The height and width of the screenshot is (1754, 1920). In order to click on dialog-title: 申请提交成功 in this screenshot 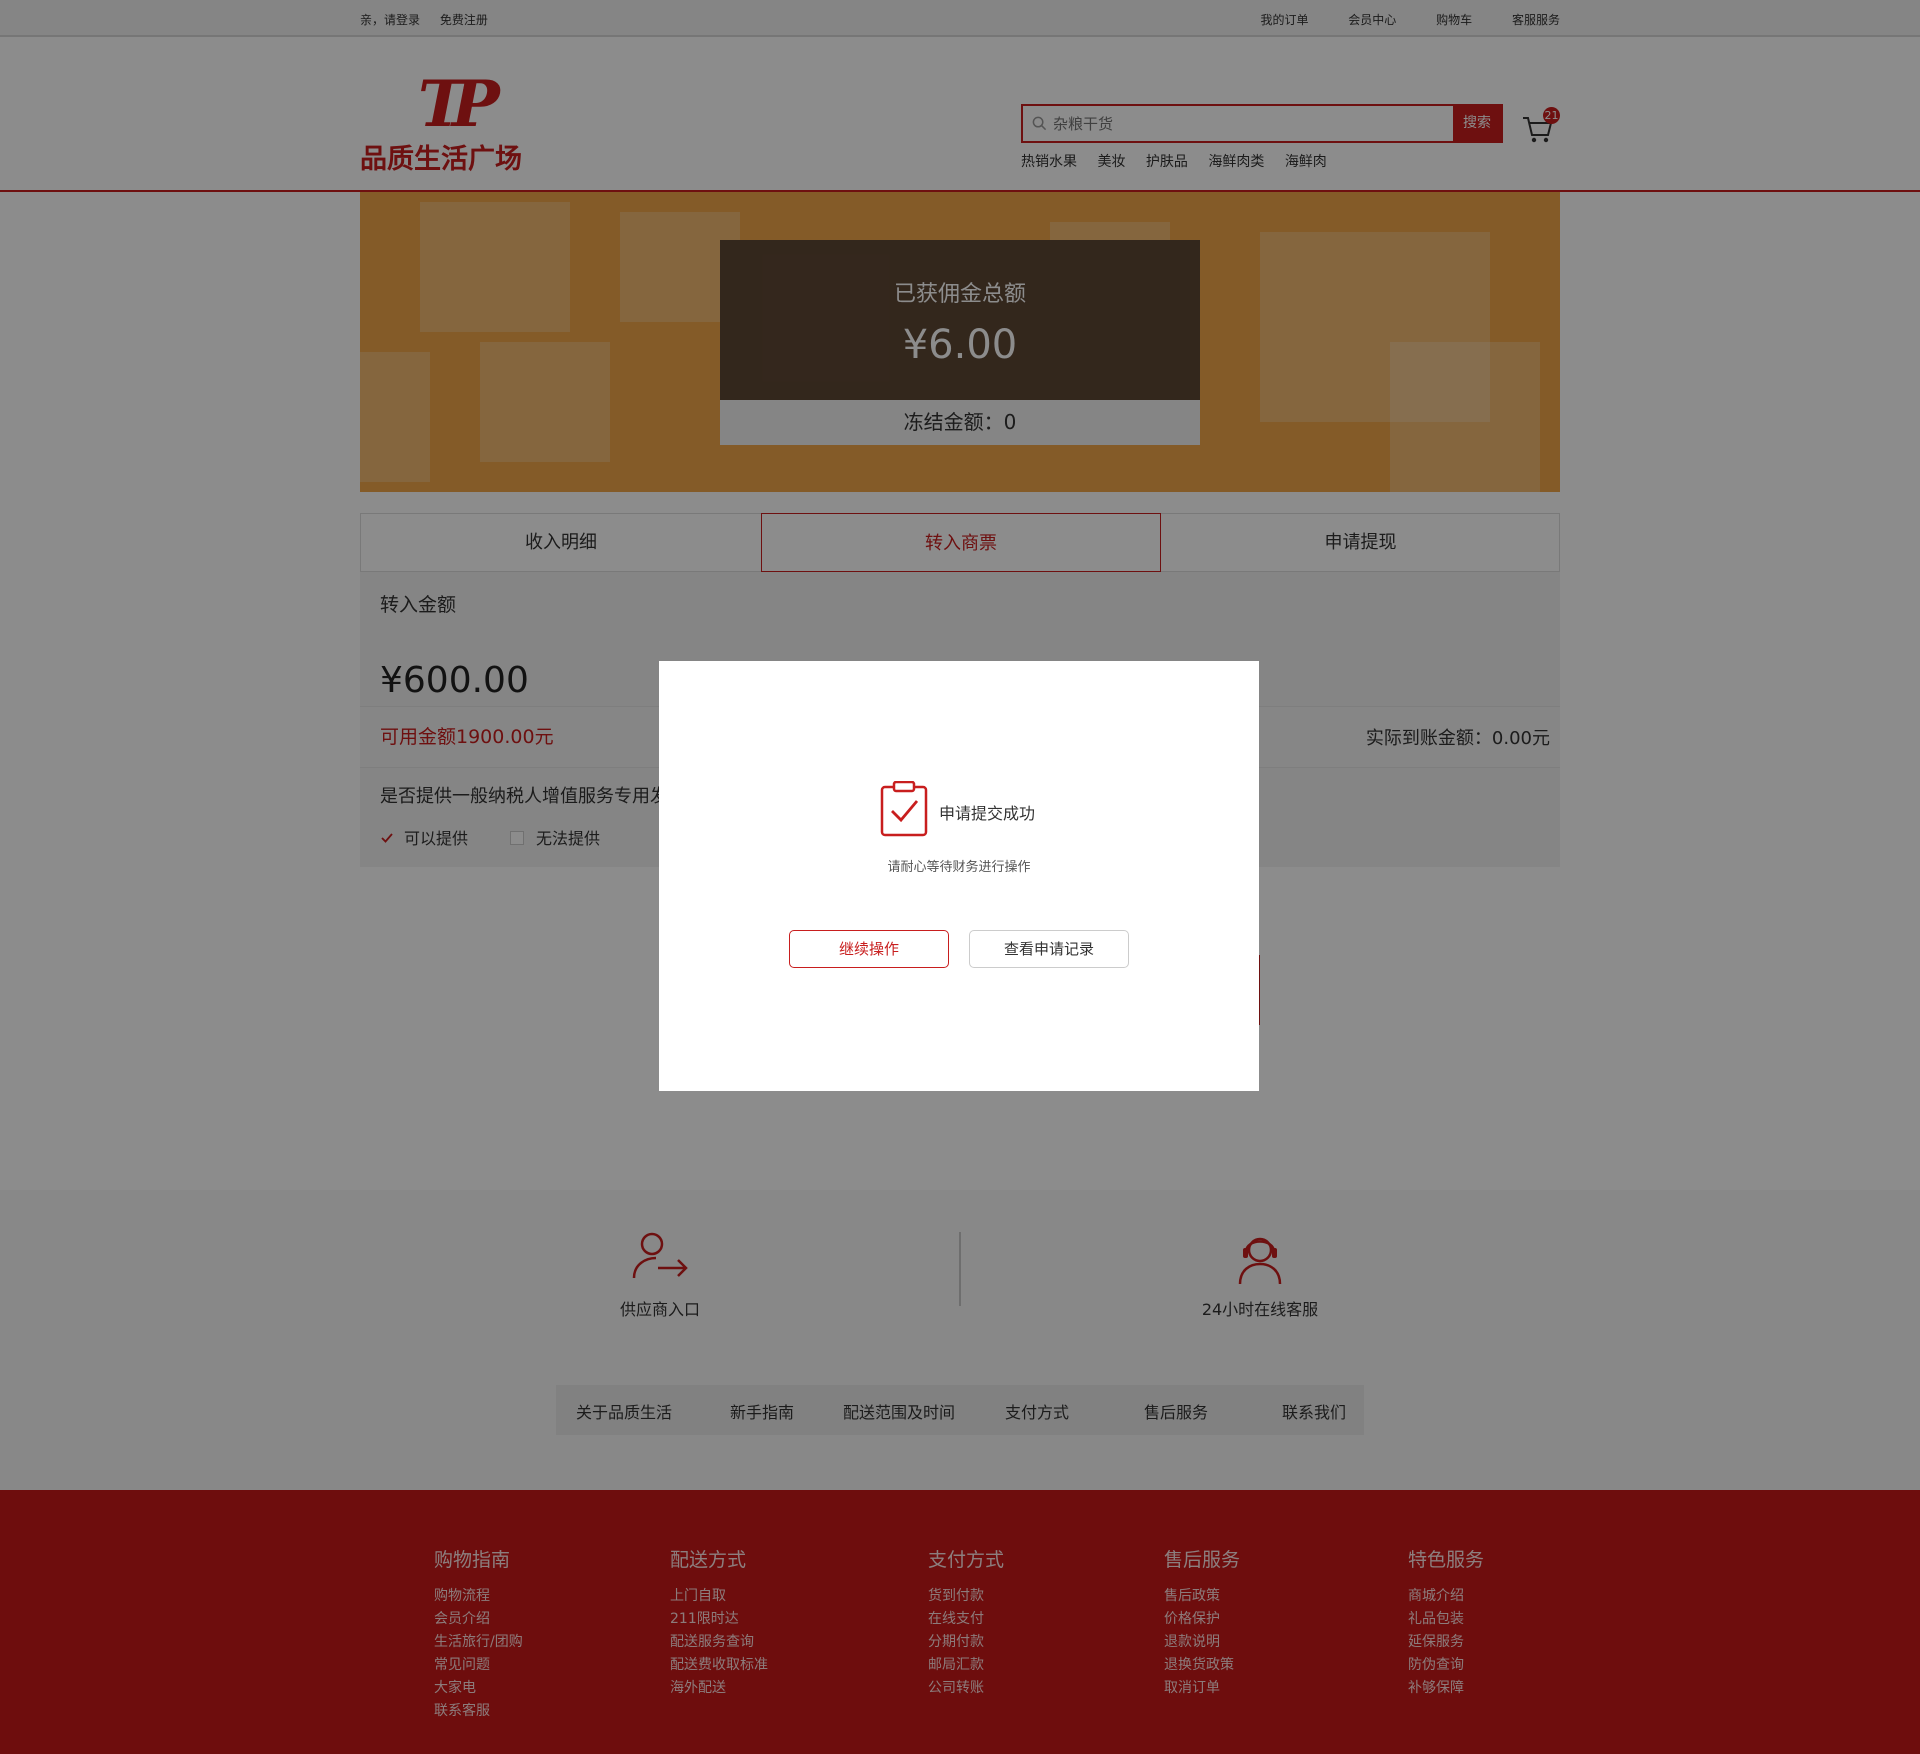, I will do `click(987, 813)`.